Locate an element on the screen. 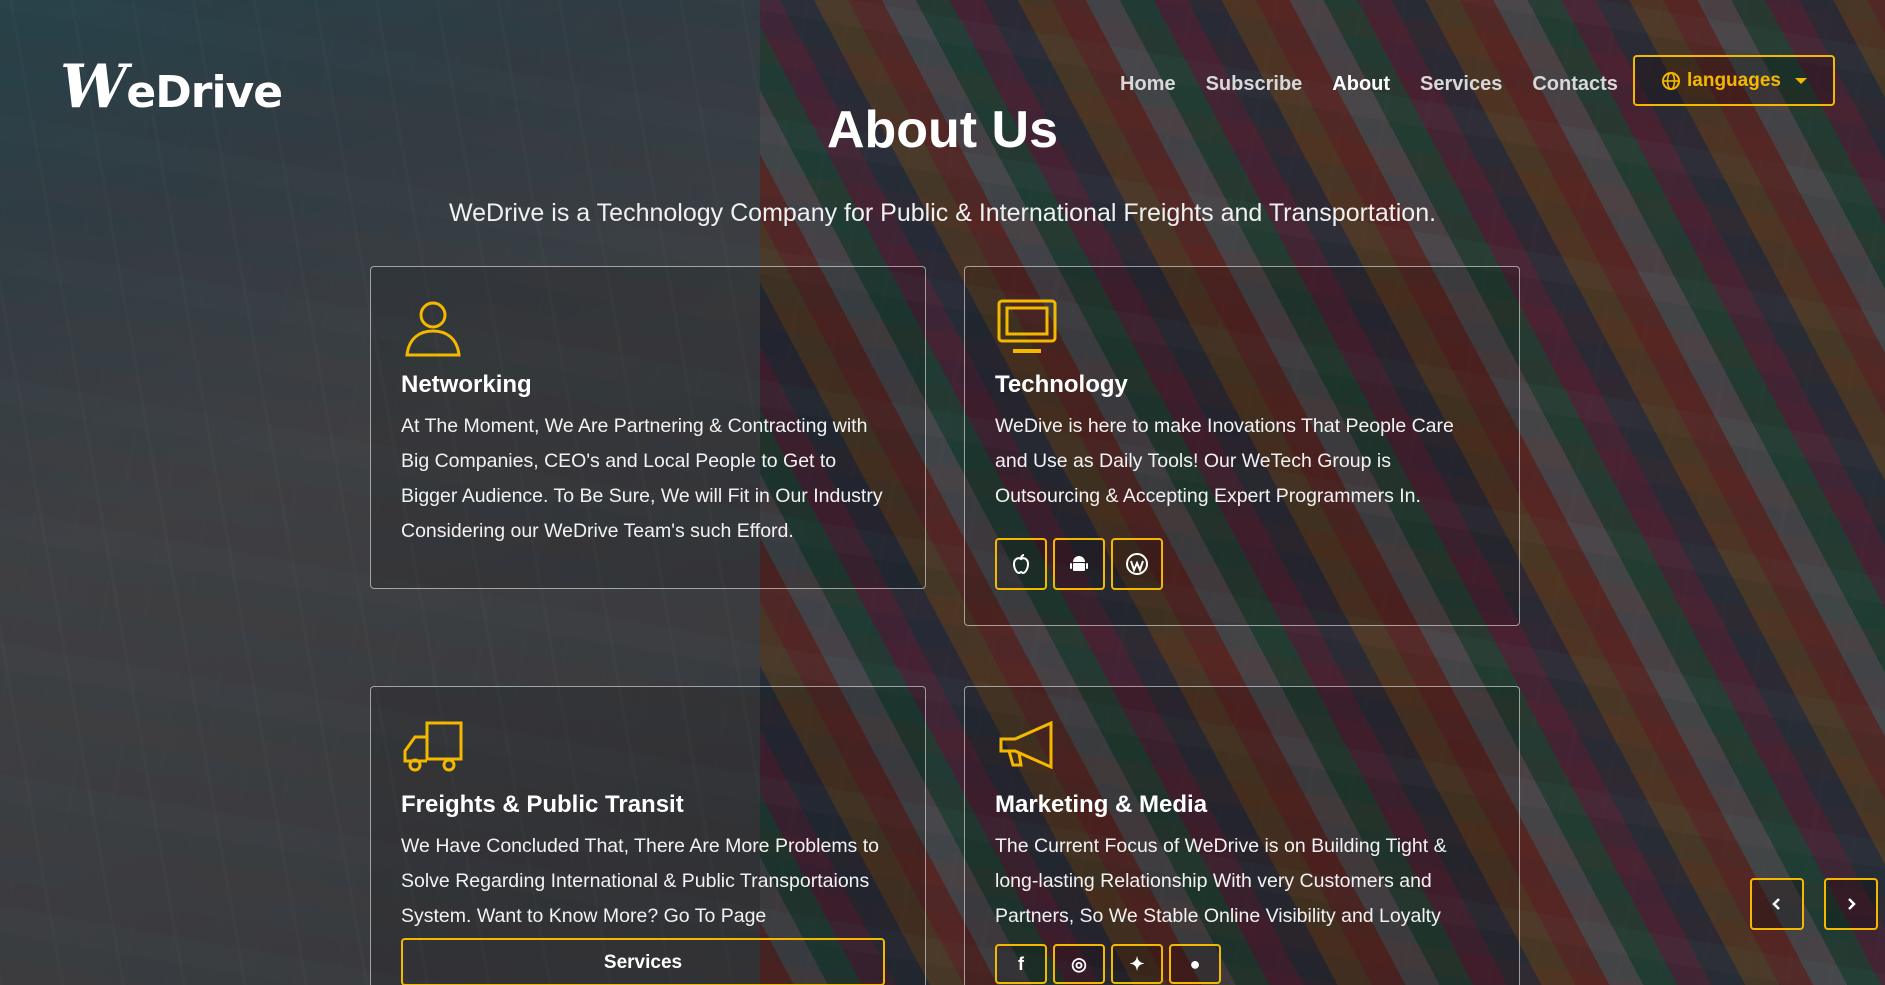 This screenshot has height=985, width=1885. card-title: Marketing & Media is located at coordinates (1101, 804).